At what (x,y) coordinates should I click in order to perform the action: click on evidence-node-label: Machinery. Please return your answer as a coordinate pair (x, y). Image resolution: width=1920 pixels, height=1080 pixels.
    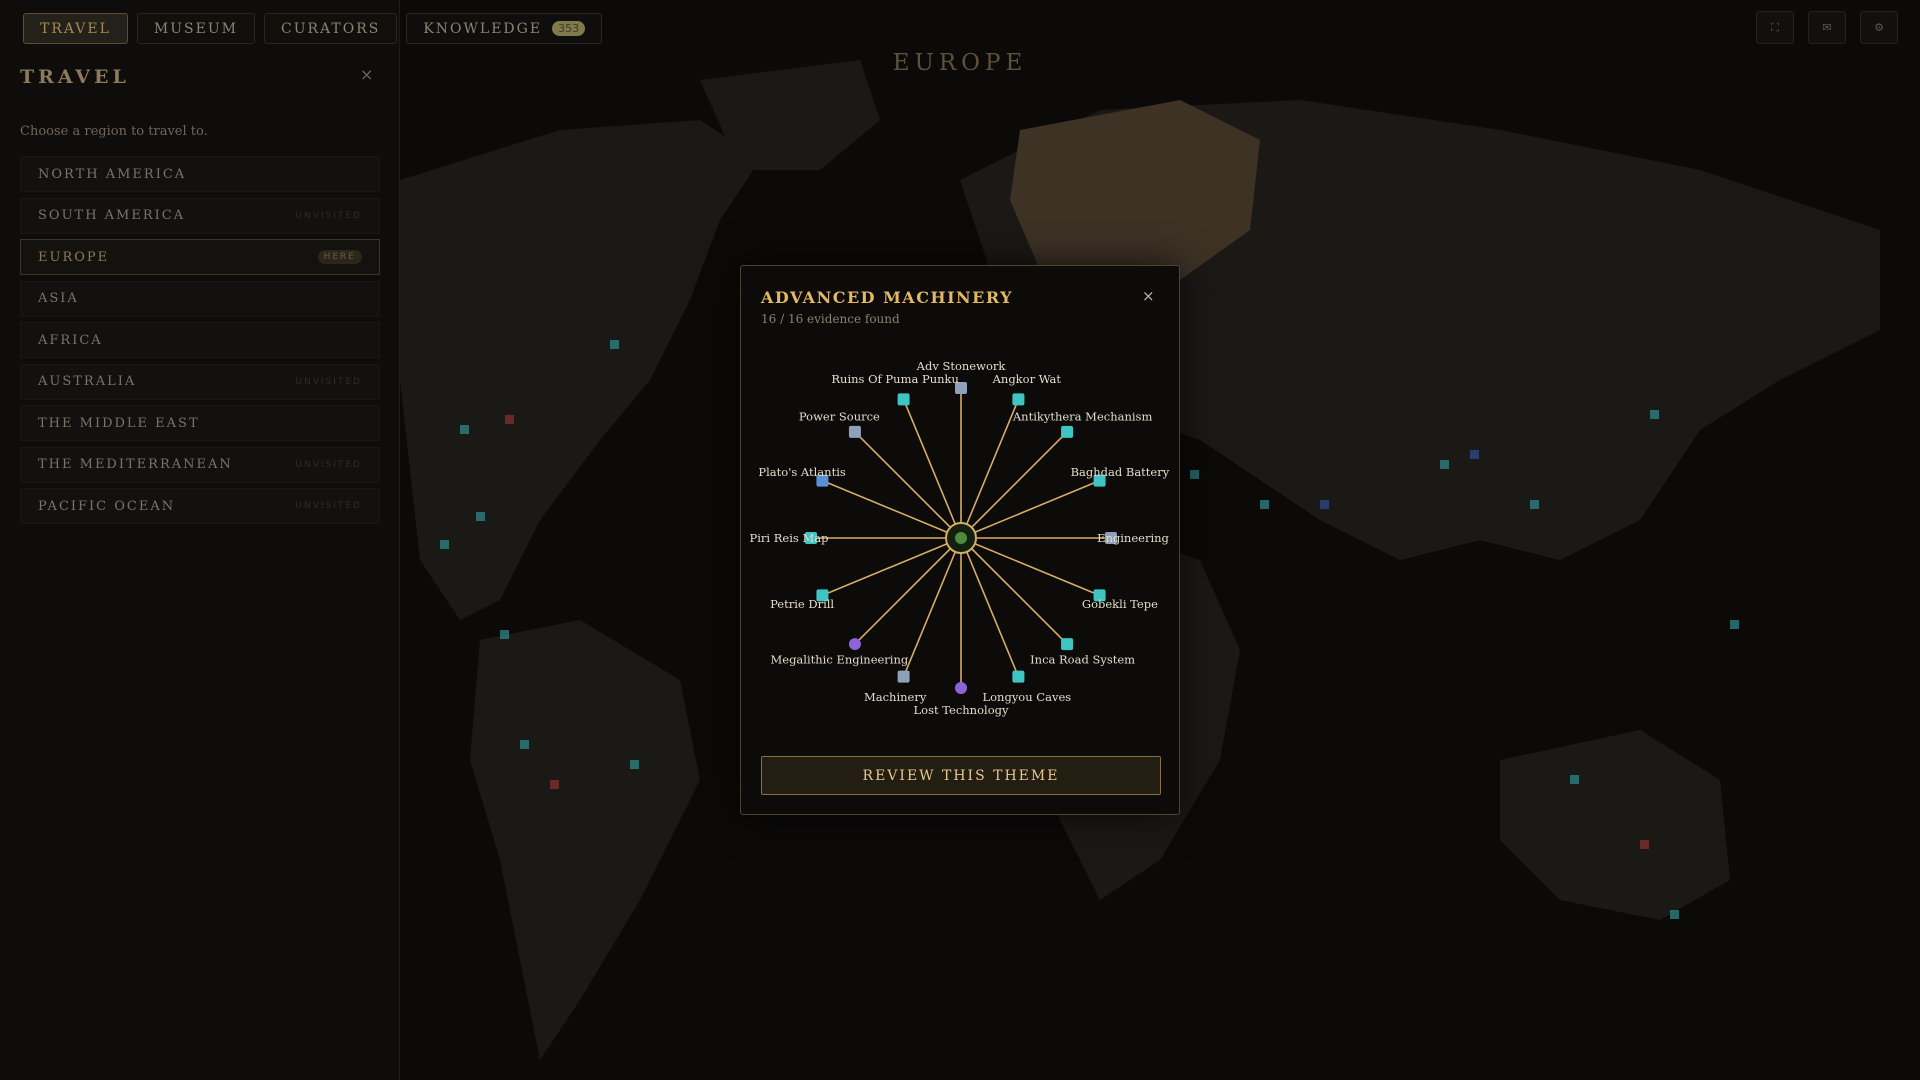
    Looking at the image, I should click on (895, 697).